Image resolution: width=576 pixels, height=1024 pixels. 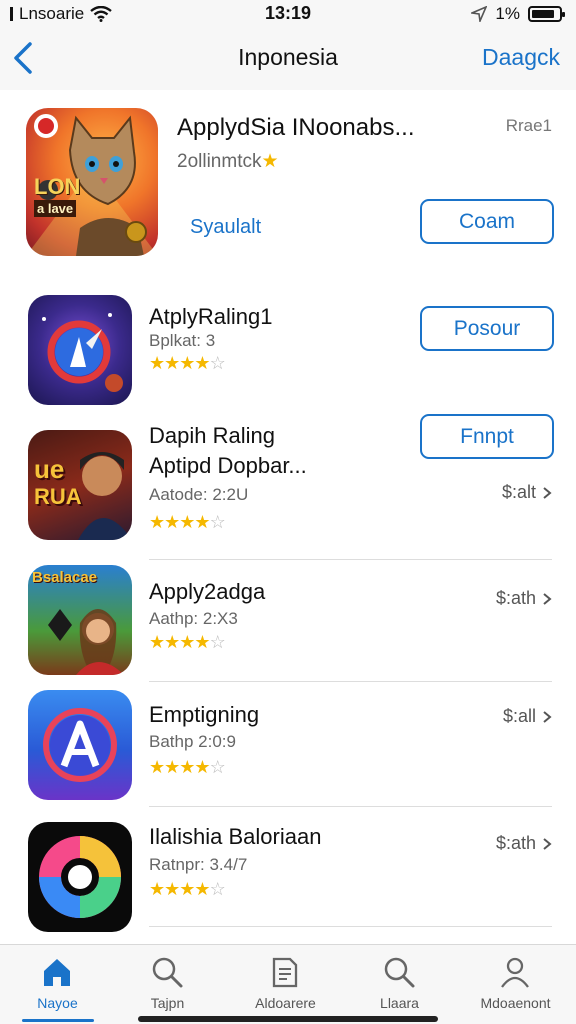 I want to click on app-title: AtplyRaling1, so click(x=211, y=316).